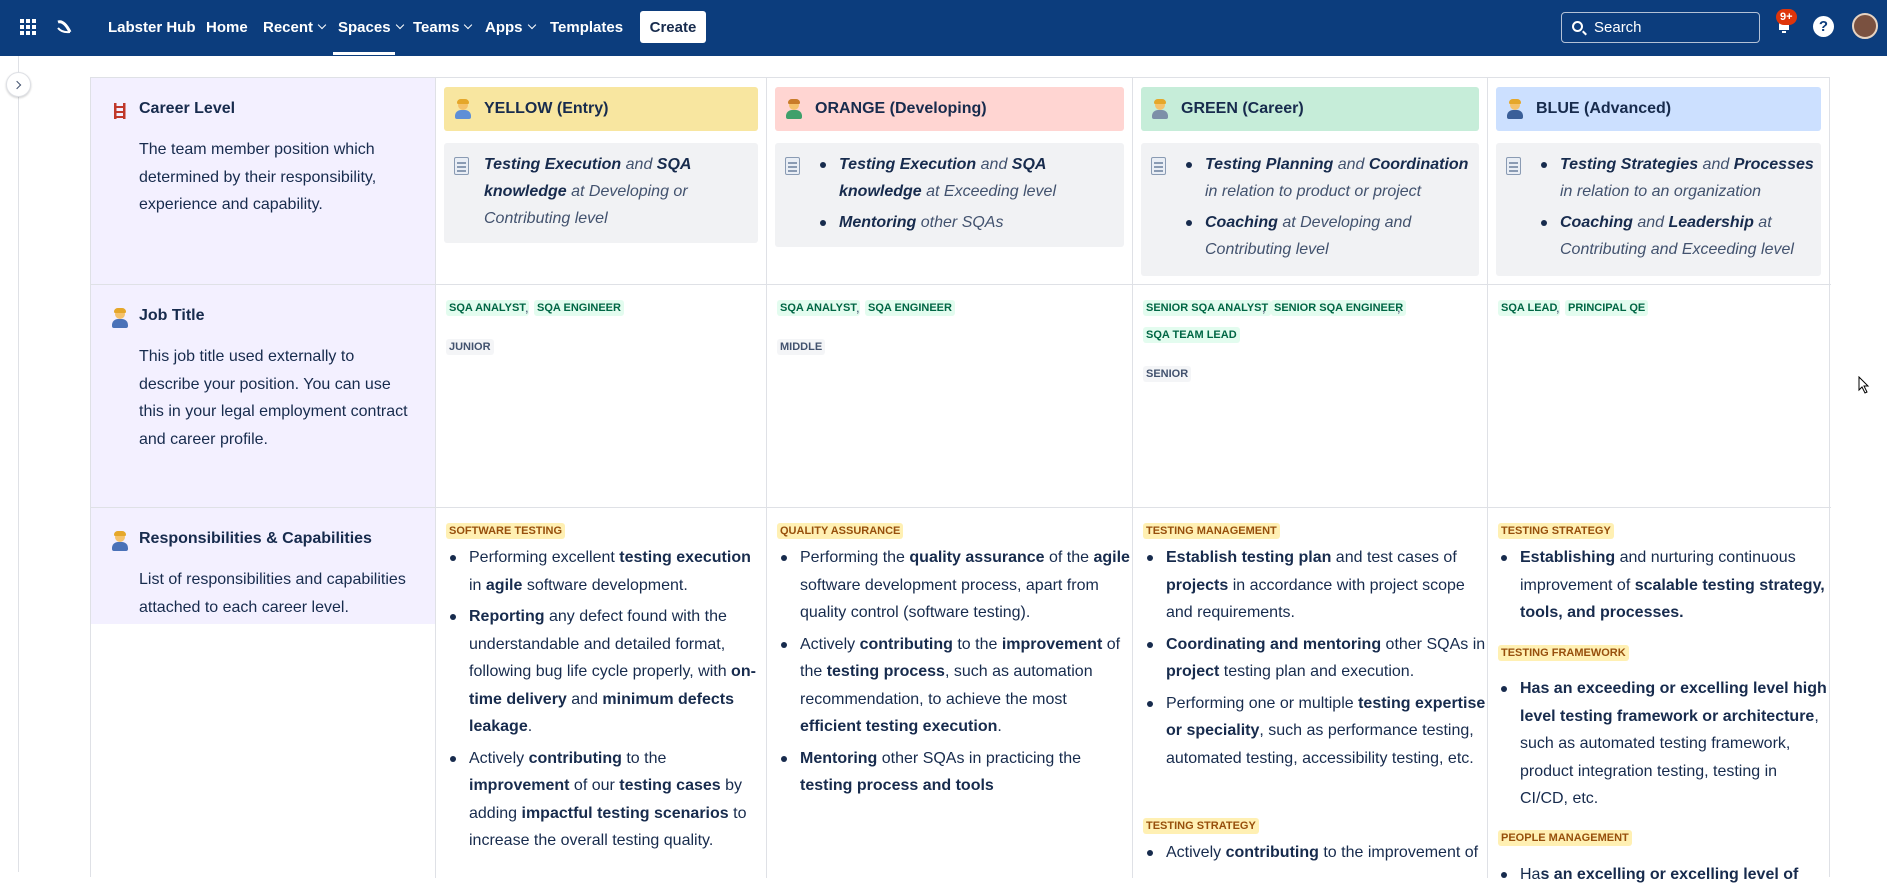 The image size is (1887, 893). I want to click on search-placeholder: Search, so click(1618, 27).